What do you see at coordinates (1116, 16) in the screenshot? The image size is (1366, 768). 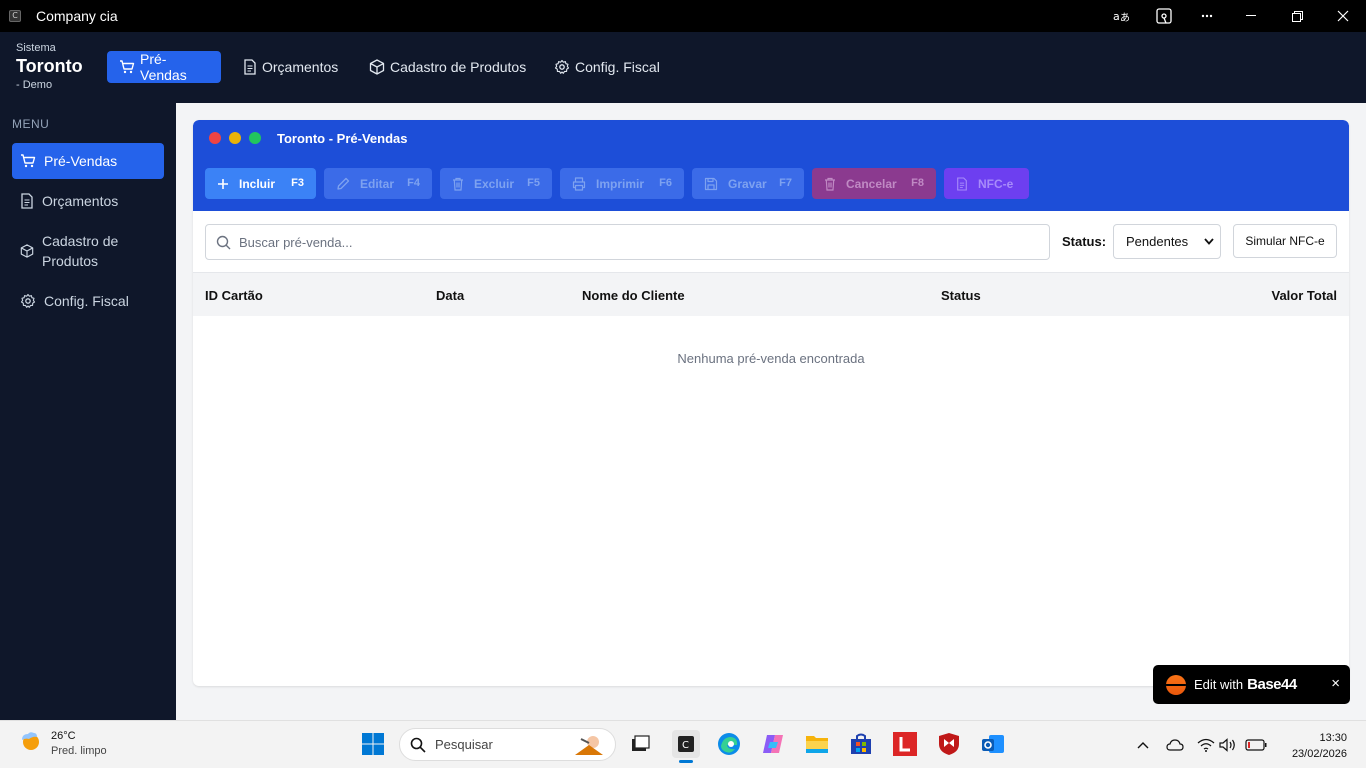 I see `svg-text: a` at bounding box center [1116, 16].